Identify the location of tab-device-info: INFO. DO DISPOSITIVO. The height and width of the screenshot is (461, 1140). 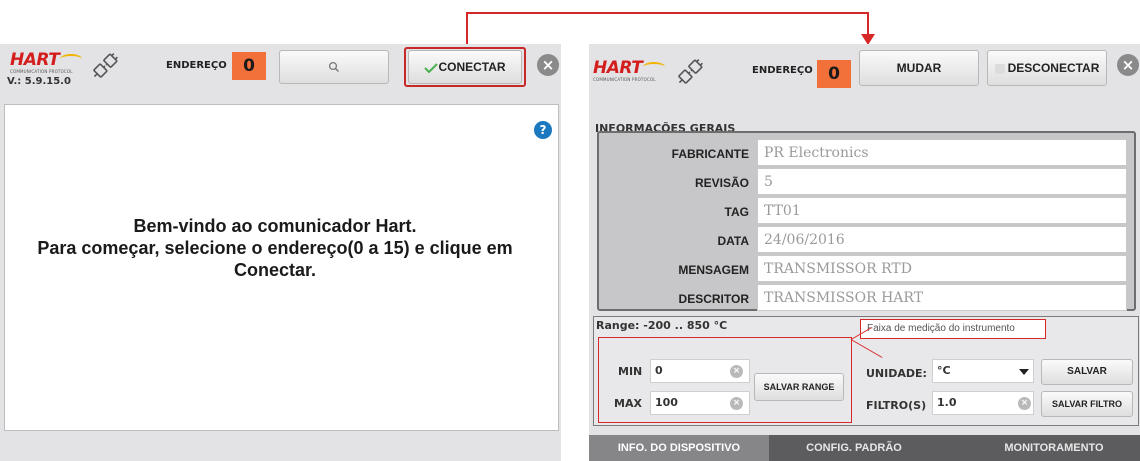
(679, 448).